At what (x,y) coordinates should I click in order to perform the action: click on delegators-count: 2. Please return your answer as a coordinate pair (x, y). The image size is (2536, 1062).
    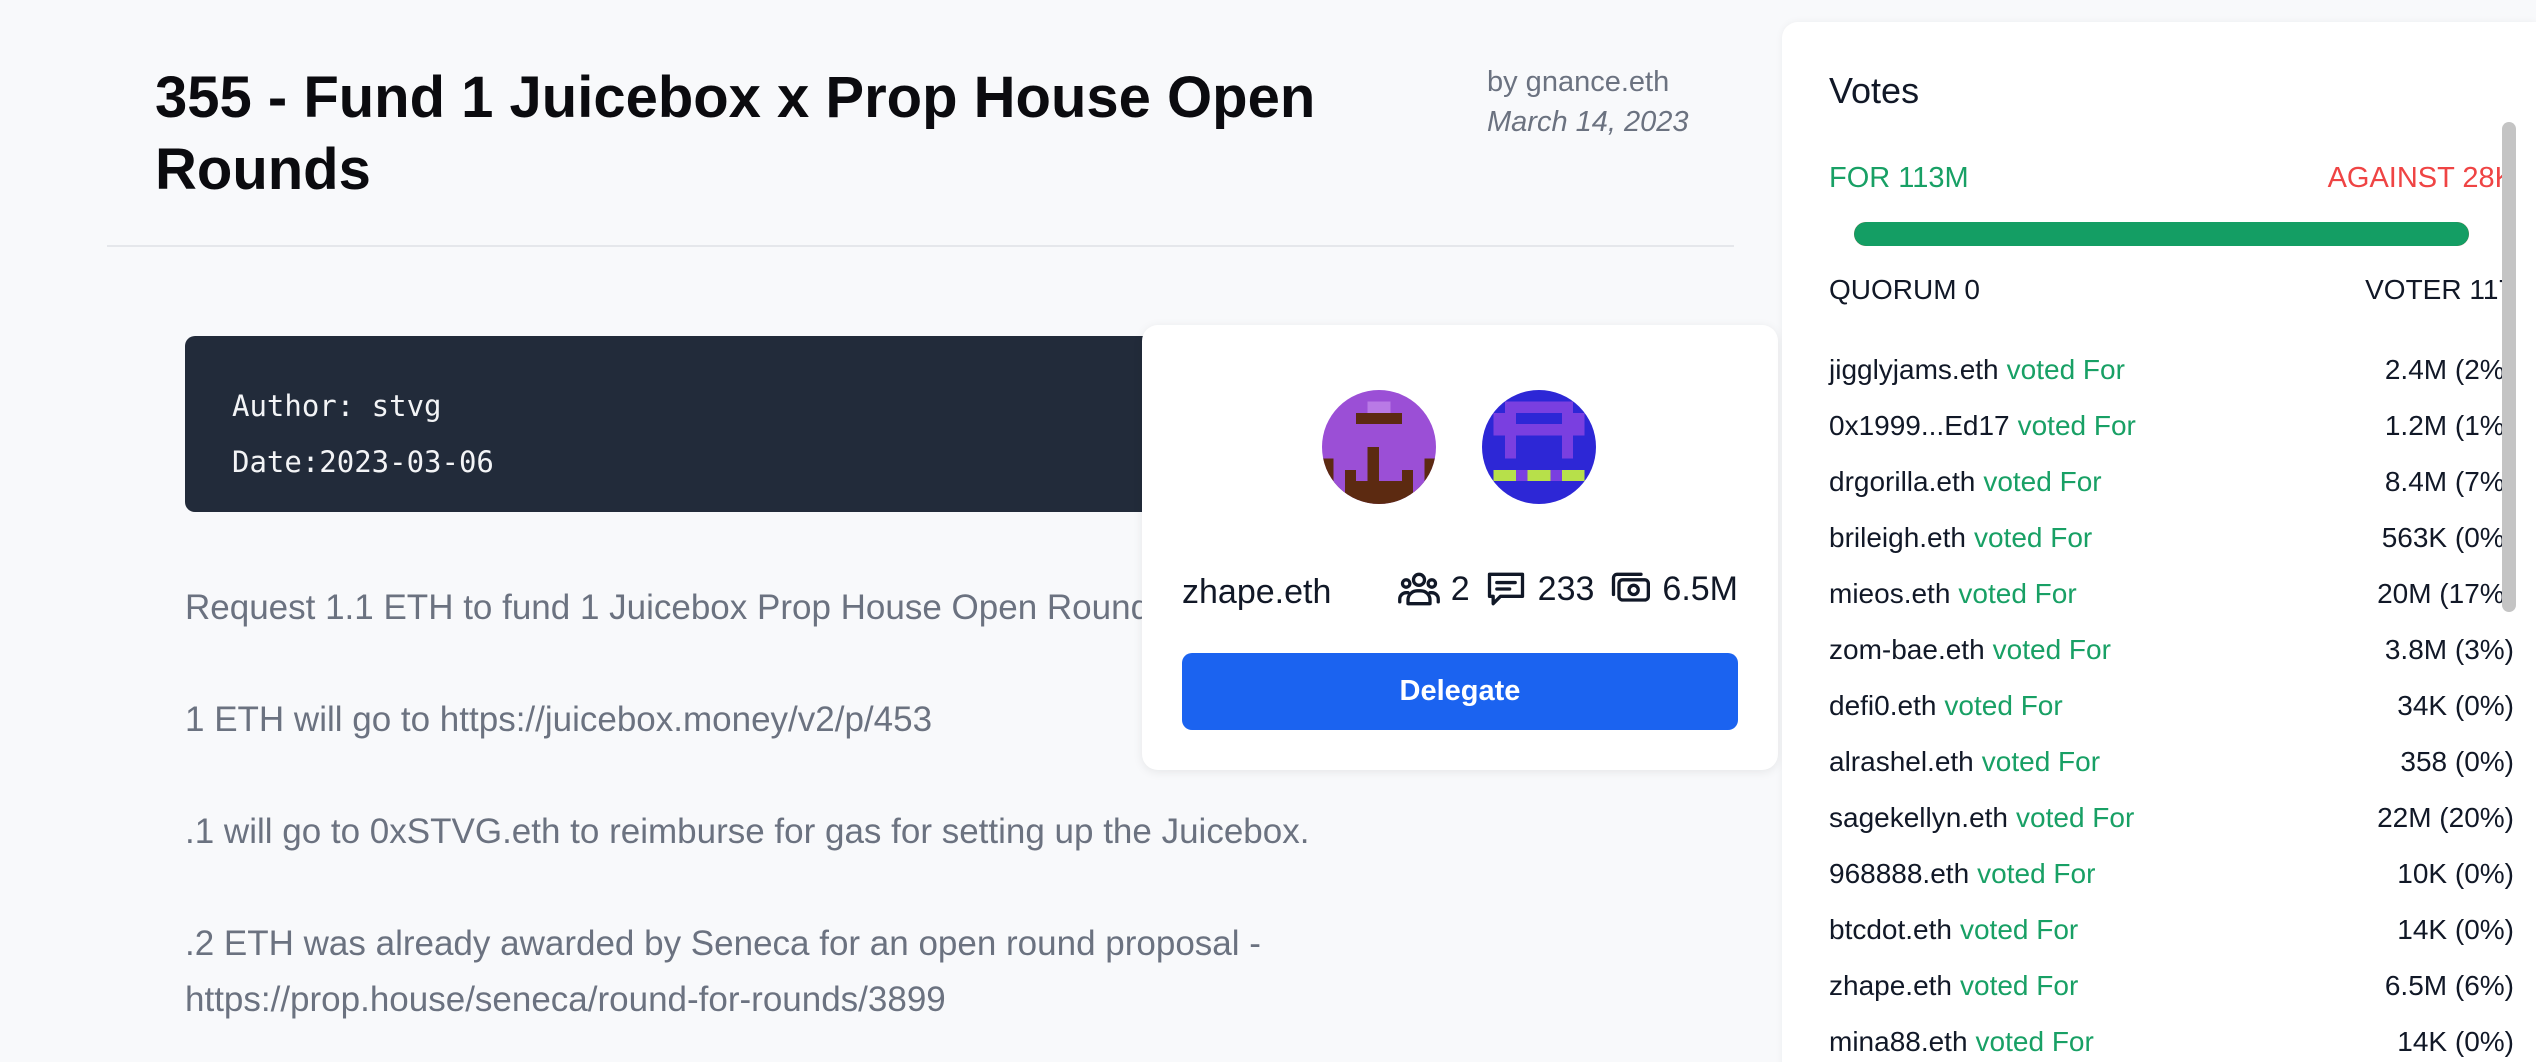
    Looking at the image, I should click on (1460, 589).